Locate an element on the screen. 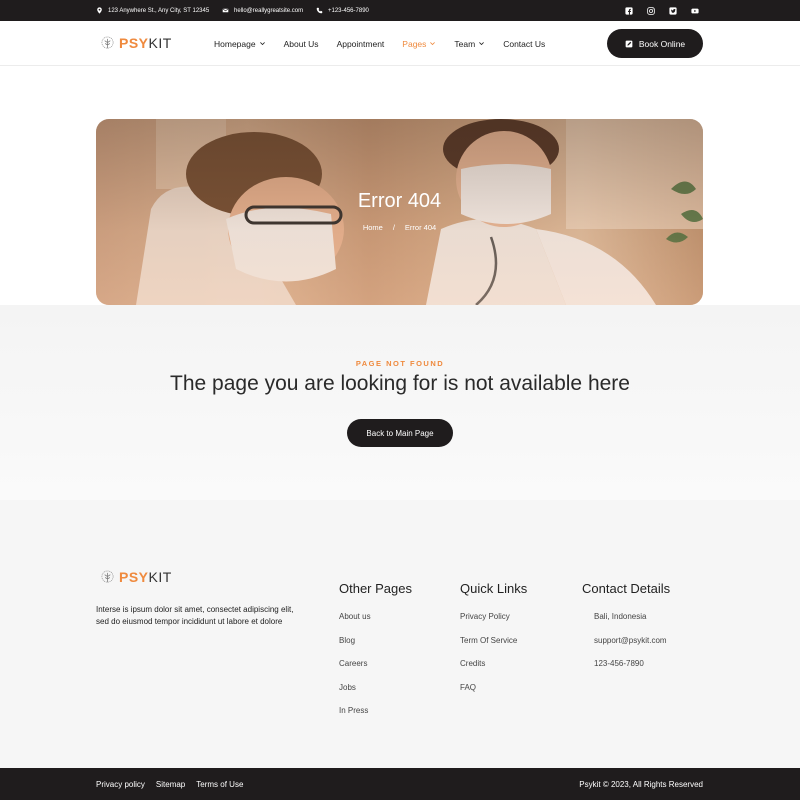 This screenshot has height=800, width=800. footer-link-terms: Term Of Service is located at coordinates (493, 648).